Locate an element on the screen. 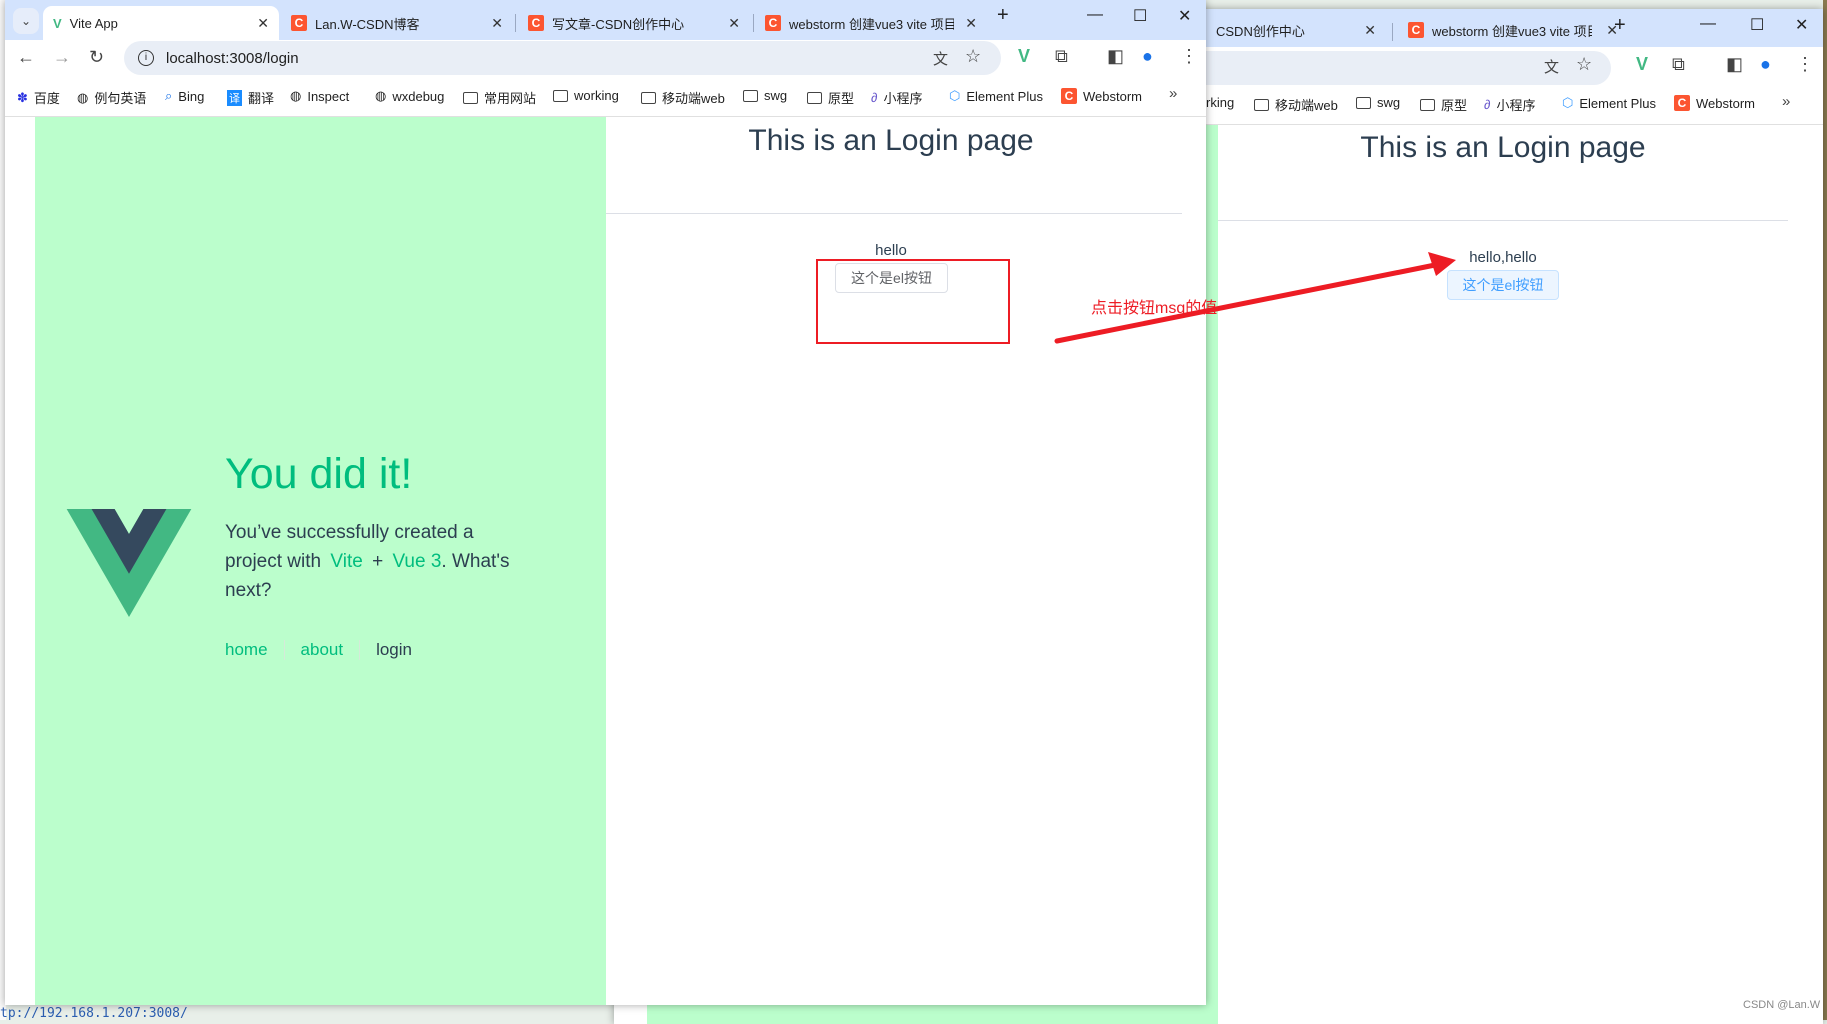 Image resolution: width=1827 pixels, height=1024 pixels. annotation-arrow is located at coordinates (1255, 298).